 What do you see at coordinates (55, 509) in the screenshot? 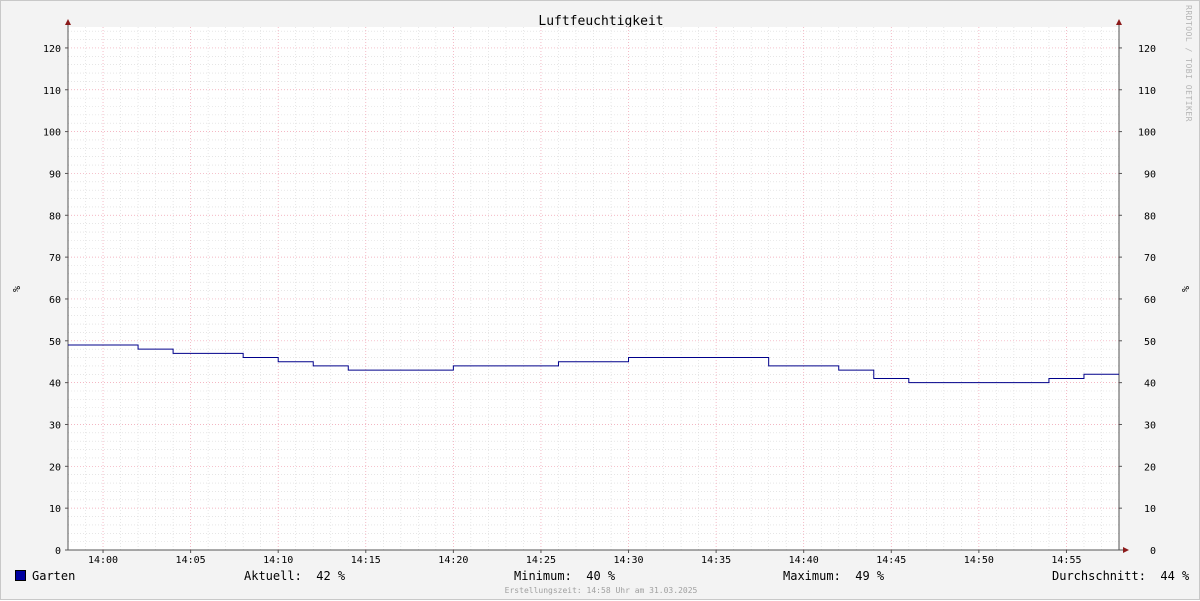
I see `y-tick-label-left: 10` at bounding box center [55, 509].